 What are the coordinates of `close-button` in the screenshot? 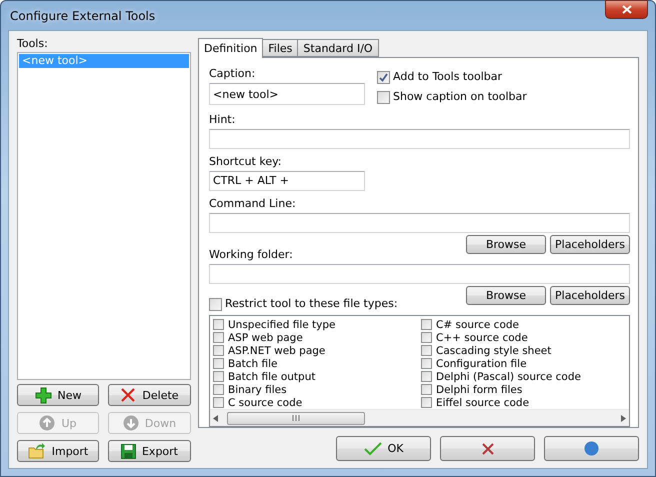 It's located at (626, 9).